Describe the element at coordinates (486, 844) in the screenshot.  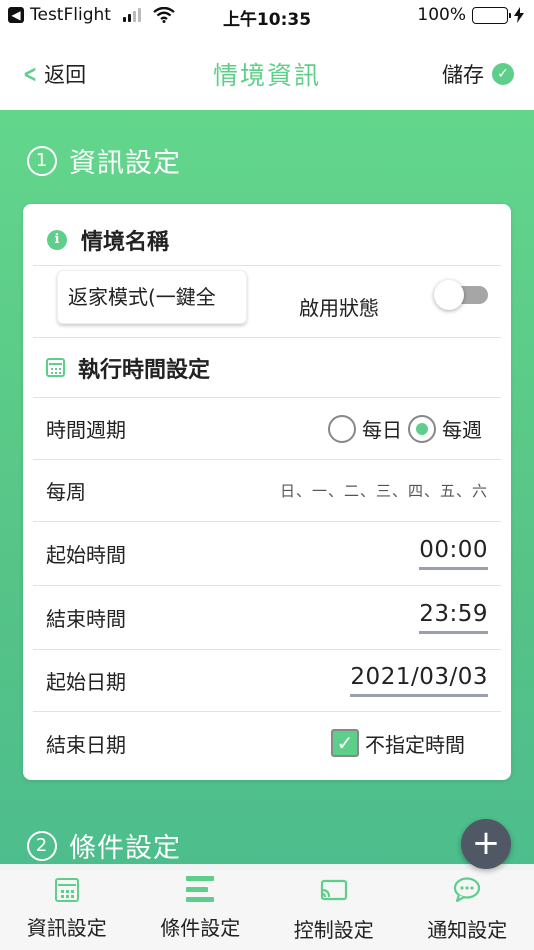
I see `add-button: +` at that location.